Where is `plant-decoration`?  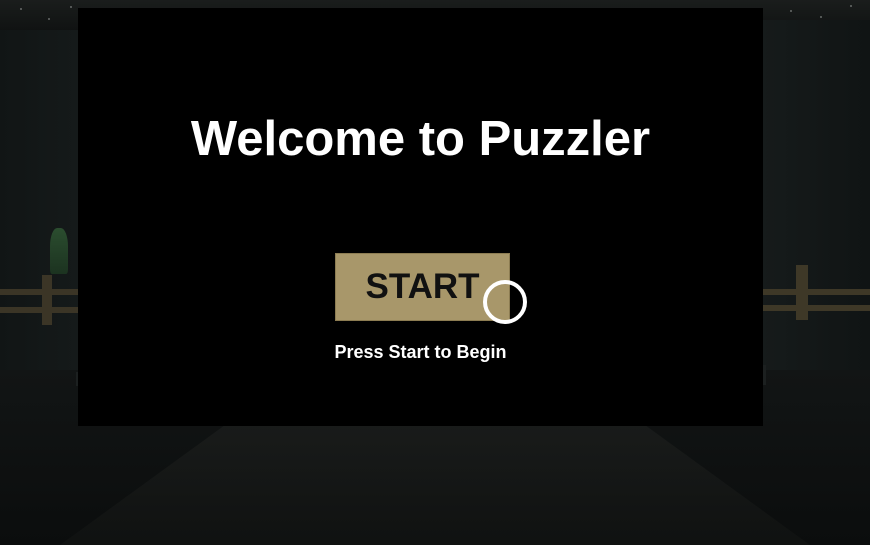 plant-decoration is located at coordinates (59, 251).